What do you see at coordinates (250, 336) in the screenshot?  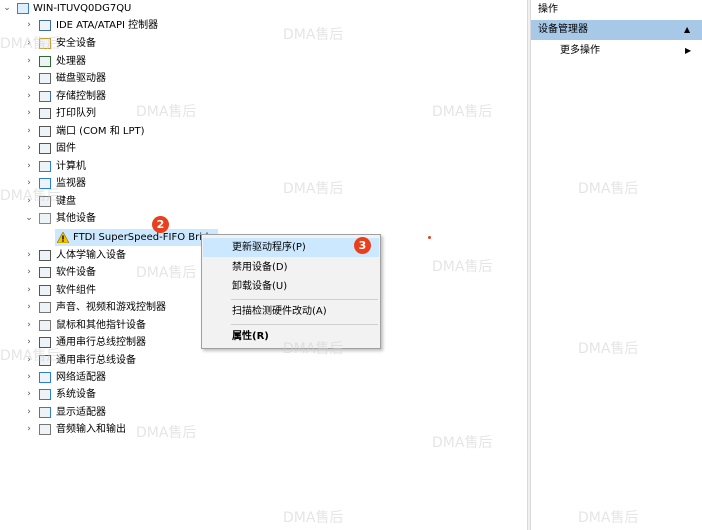 I see `menu-properties-label: 属性(R)` at bounding box center [250, 336].